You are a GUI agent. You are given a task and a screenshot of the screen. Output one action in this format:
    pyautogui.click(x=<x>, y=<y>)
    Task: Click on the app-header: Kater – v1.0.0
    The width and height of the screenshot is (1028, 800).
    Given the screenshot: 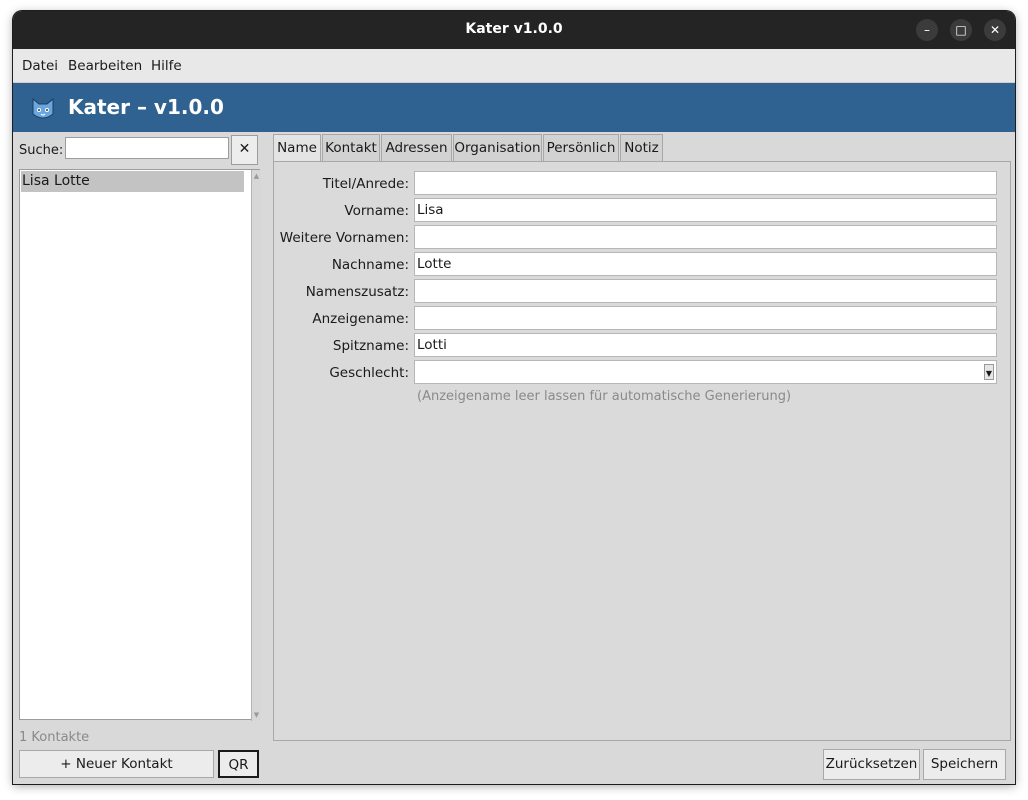 What is the action you would take?
    pyautogui.click(x=514, y=107)
    